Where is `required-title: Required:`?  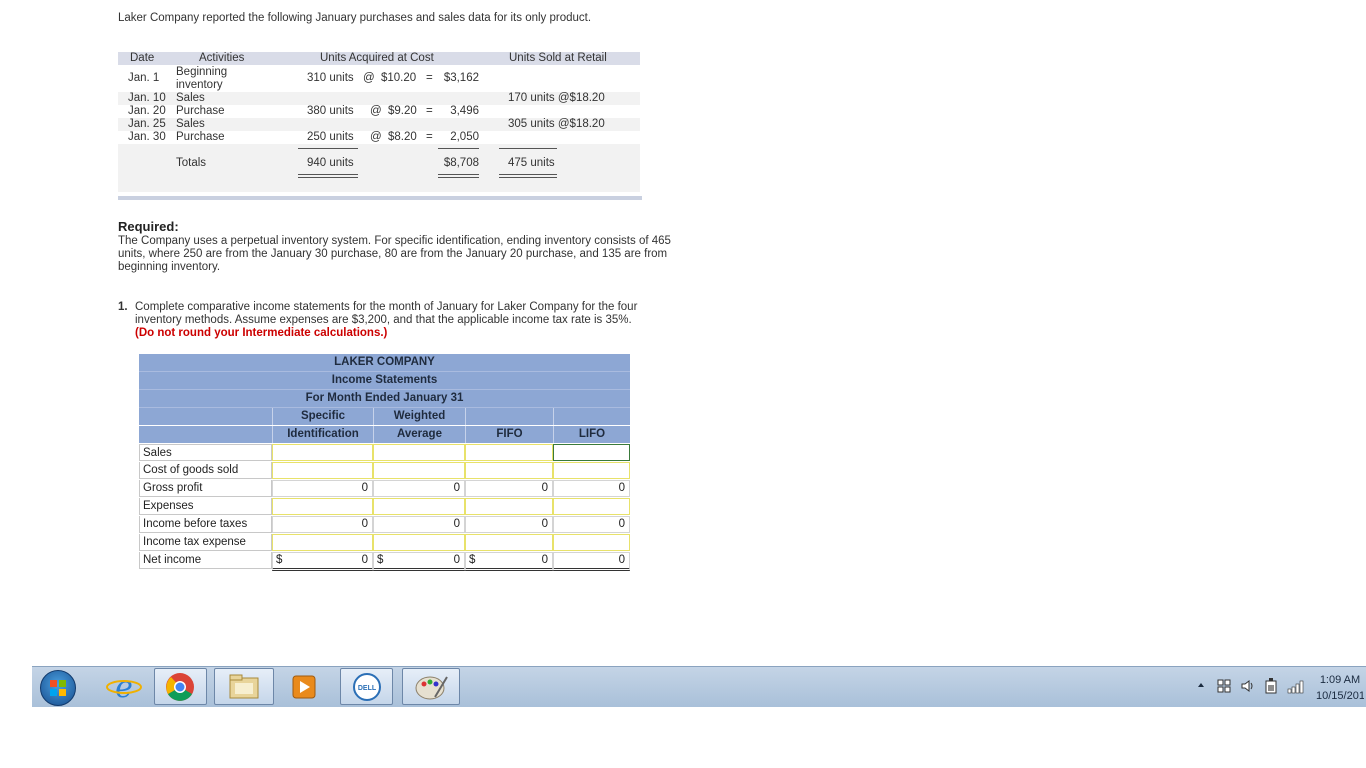
required-title: Required: is located at coordinates (148, 226).